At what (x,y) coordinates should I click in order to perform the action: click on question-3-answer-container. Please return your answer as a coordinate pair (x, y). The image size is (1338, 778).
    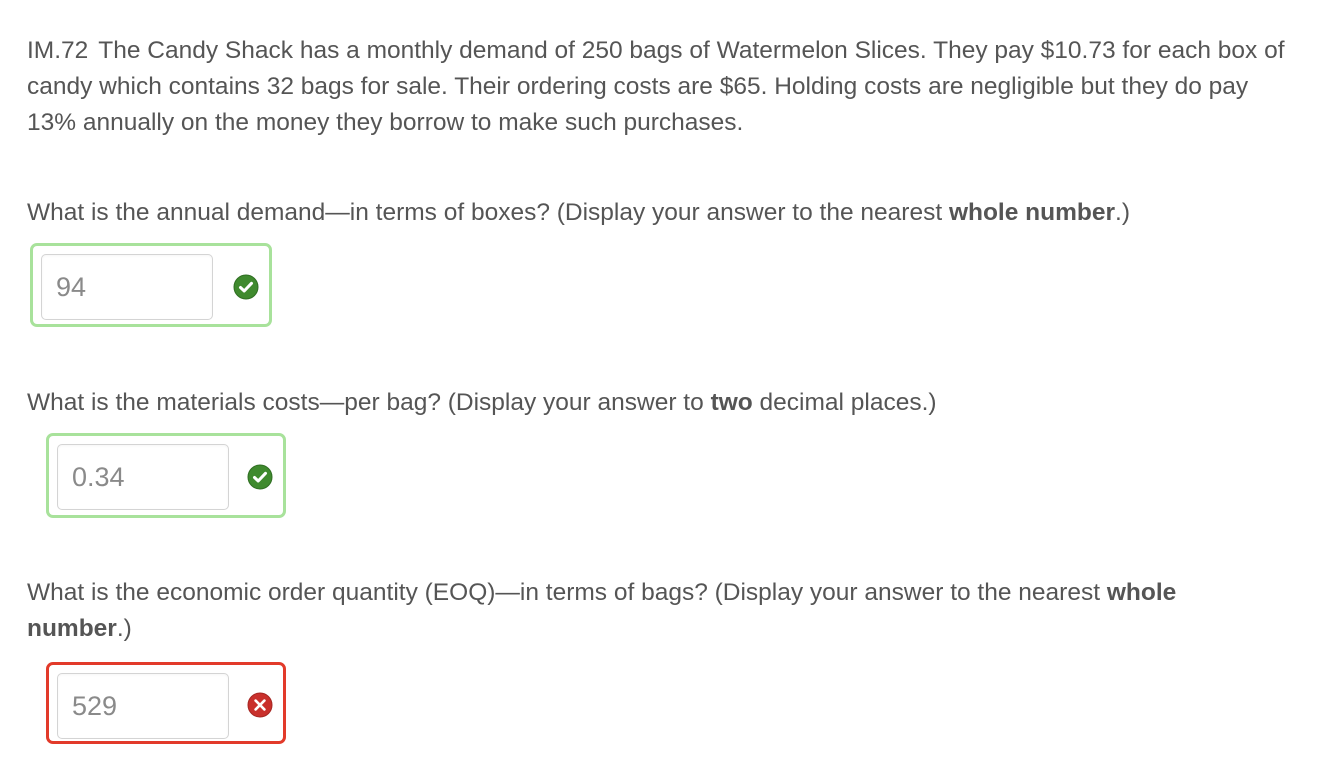
    Looking at the image, I should click on (166, 703).